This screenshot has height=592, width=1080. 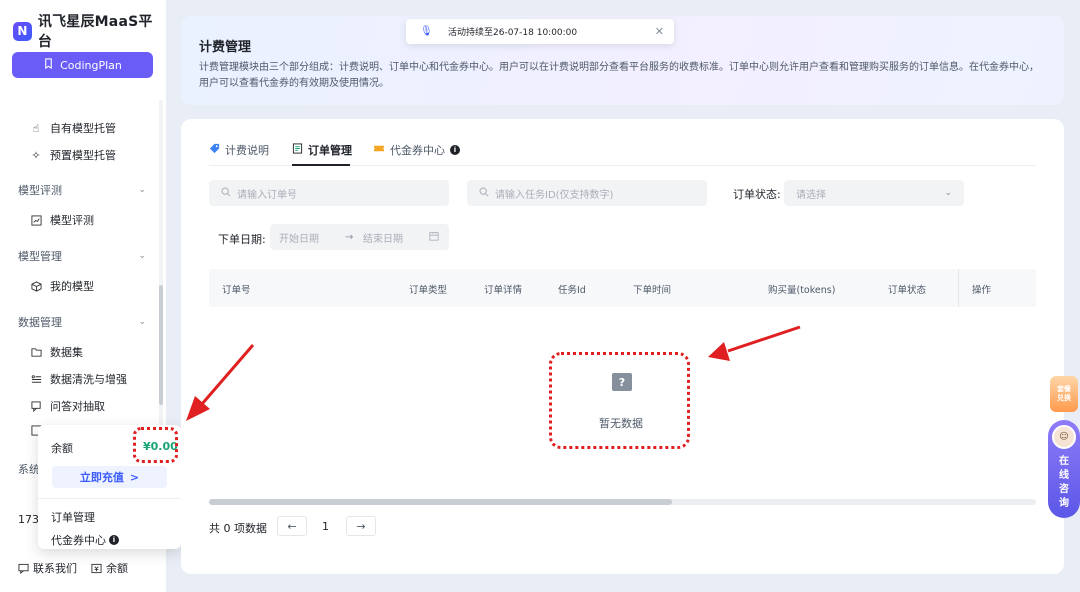 I want to click on consult-char: 线, so click(x=1064, y=475).